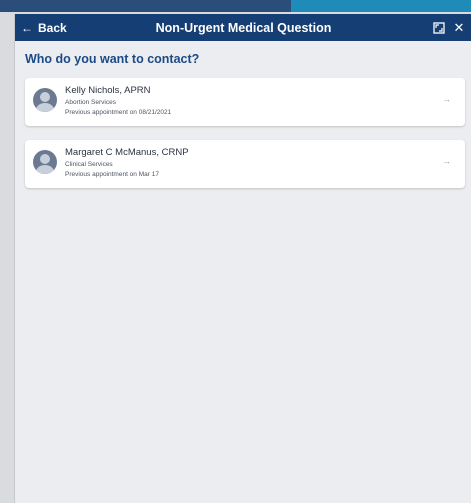  What do you see at coordinates (439, 27) in the screenshot?
I see `expand-icon` at bounding box center [439, 27].